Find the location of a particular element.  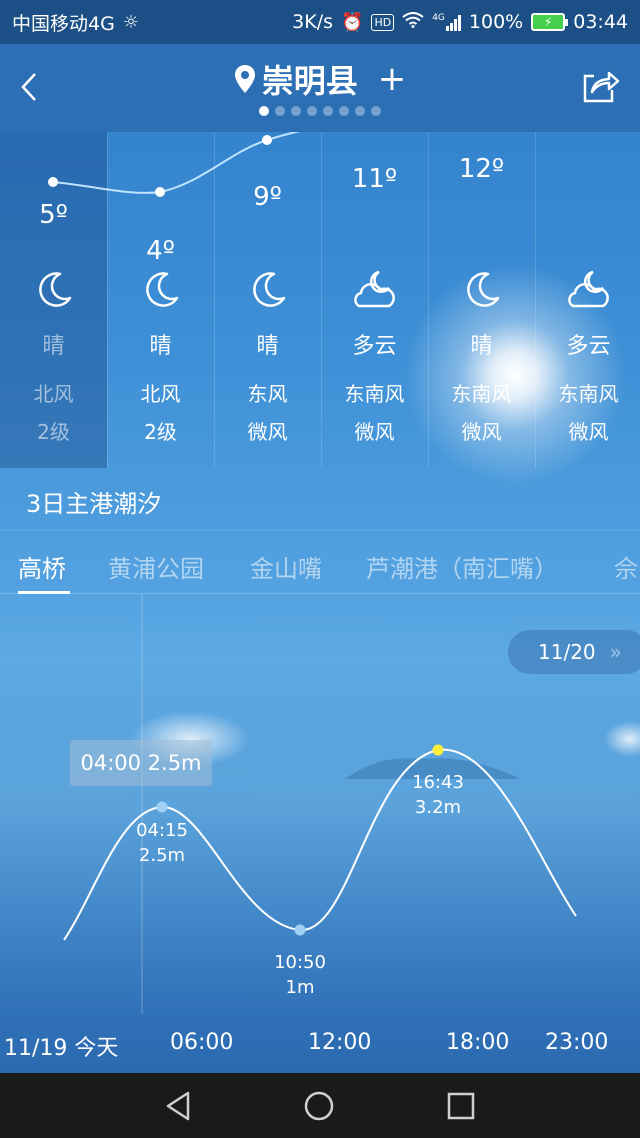

tide-time-axis: 11/19 今天 06:00 12:00 18:00 23:00 is located at coordinates (320, 1043).